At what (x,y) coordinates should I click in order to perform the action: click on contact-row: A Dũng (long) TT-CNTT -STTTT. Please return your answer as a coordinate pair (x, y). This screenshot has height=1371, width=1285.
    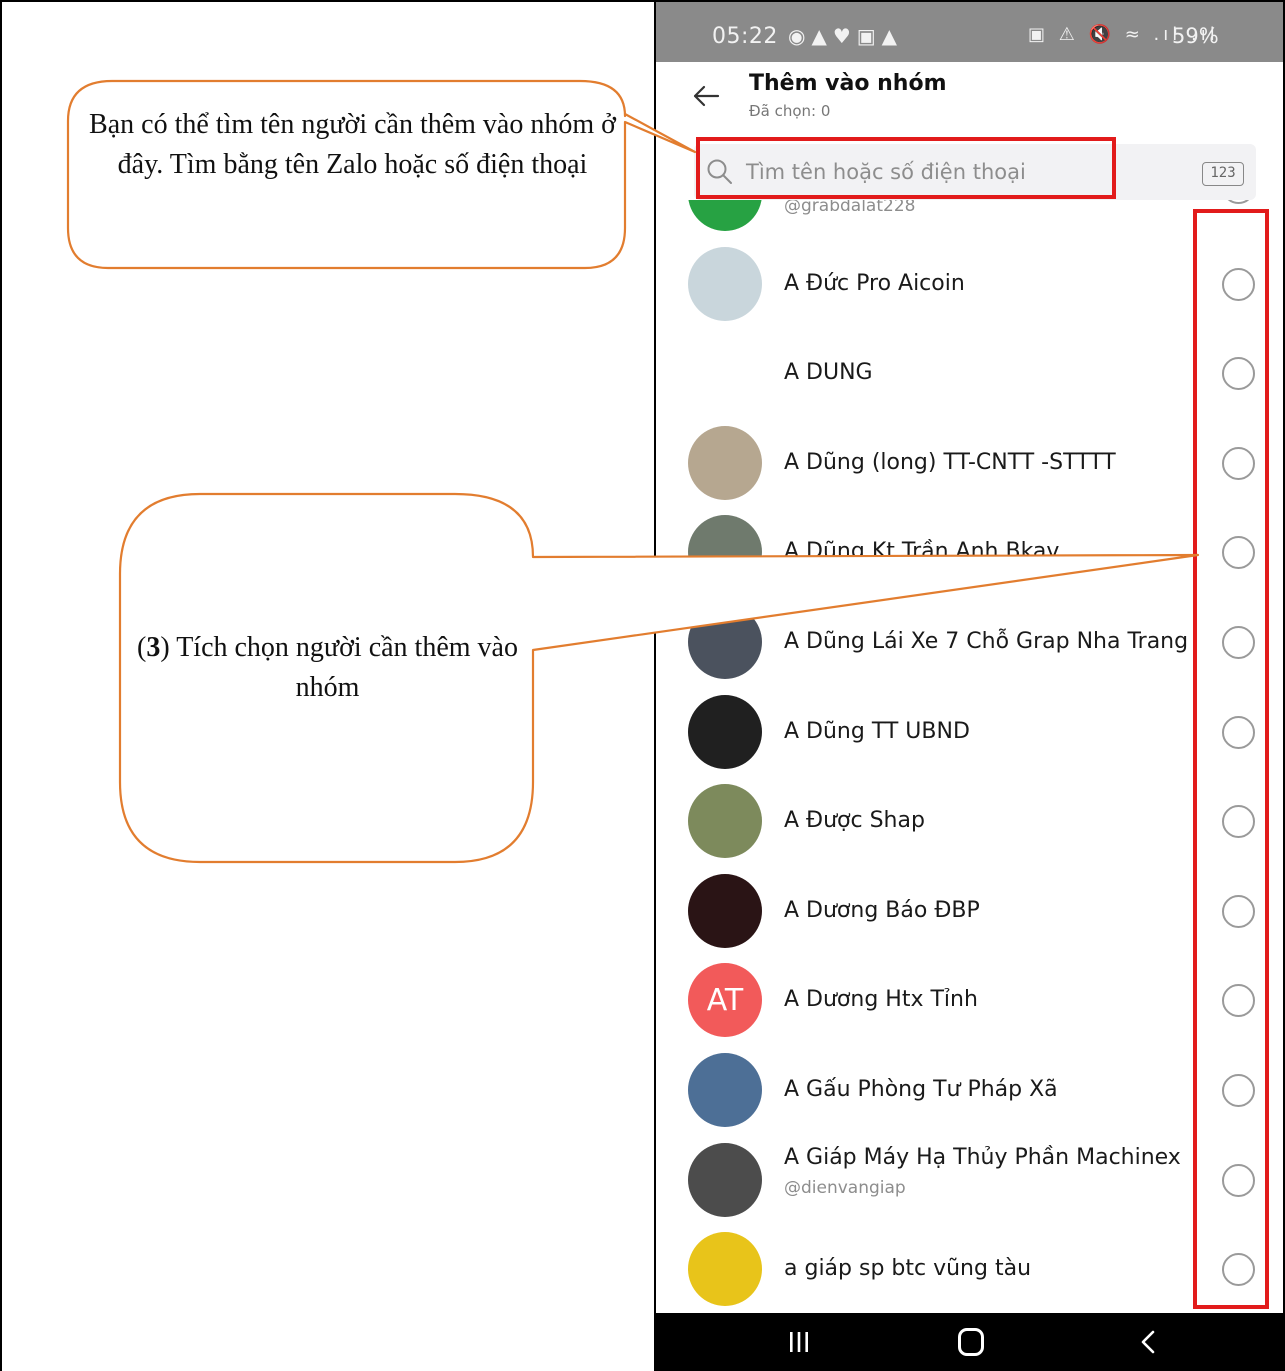
    Looking at the image, I should click on (969, 463).